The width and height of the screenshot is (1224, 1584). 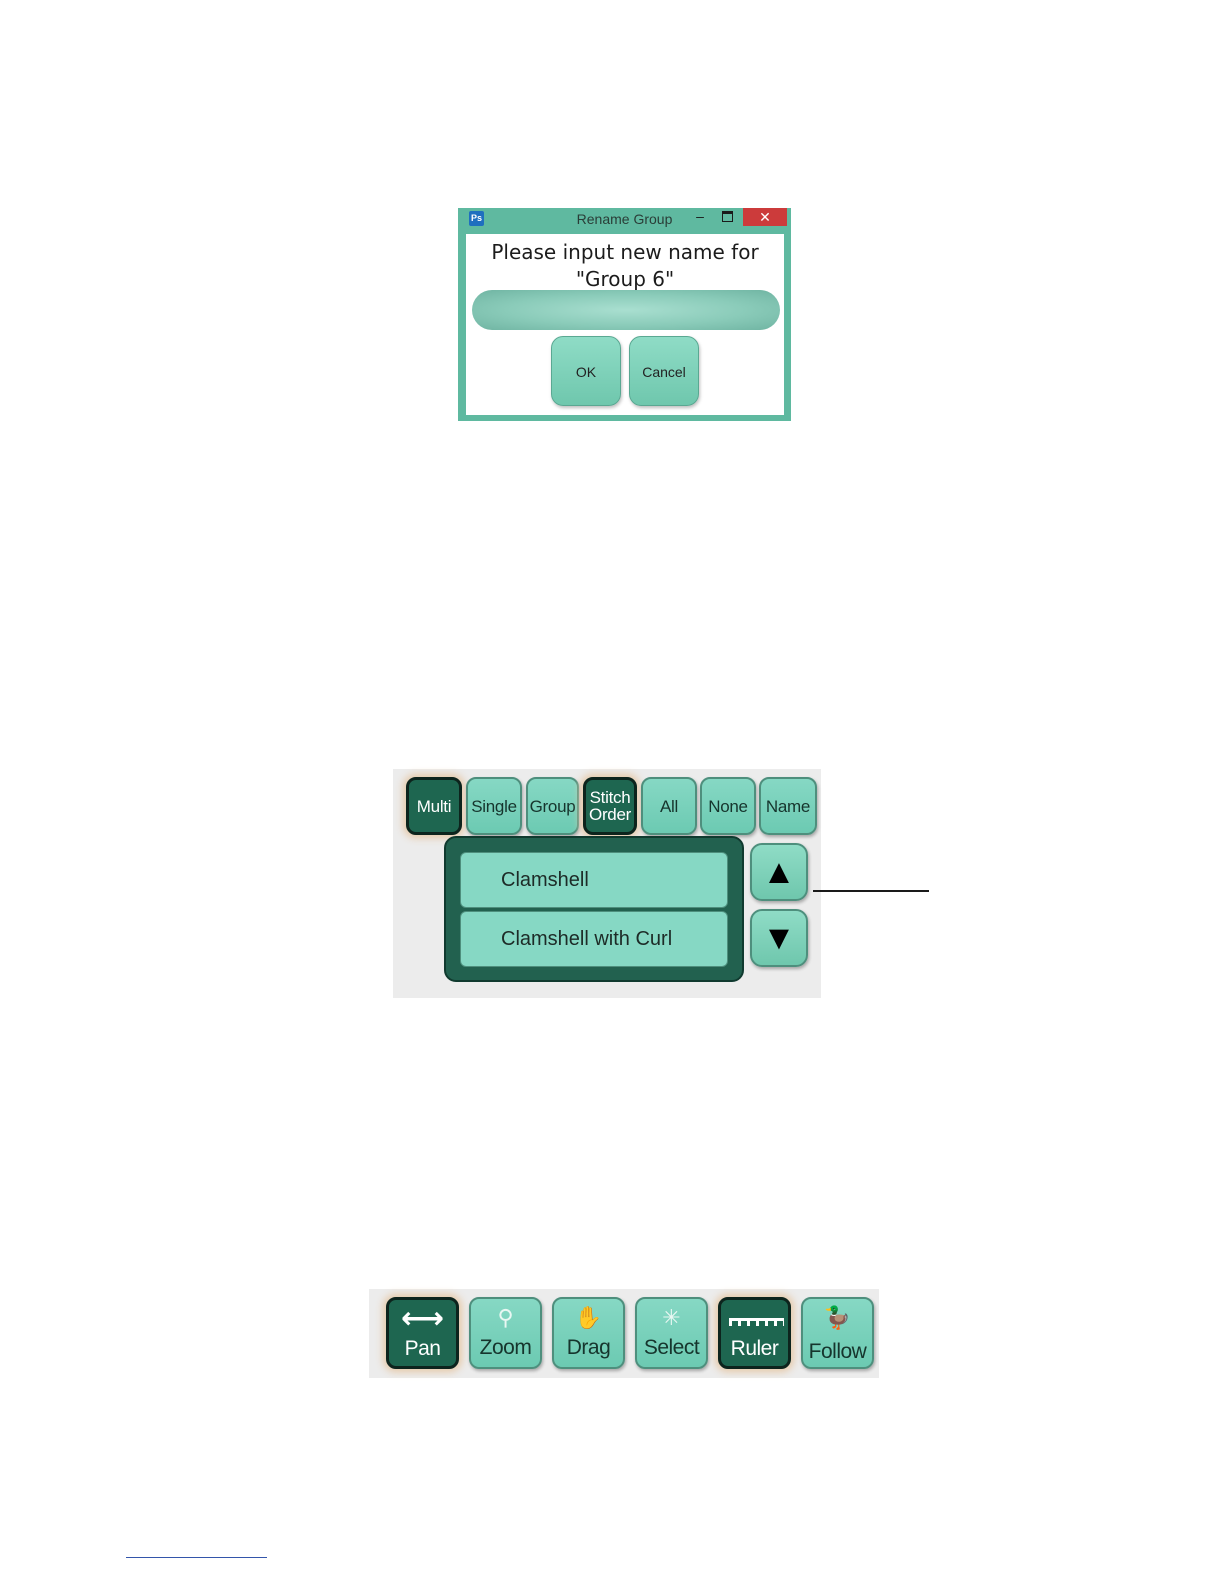 What do you see at coordinates (594, 939) in the screenshot?
I see `list-item: Clamshell with Curl` at bounding box center [594, 939].